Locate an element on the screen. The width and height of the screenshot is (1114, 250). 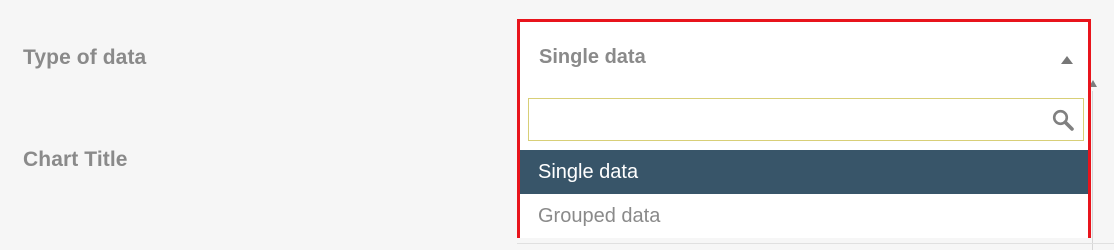
background-divider-vertical is located at coordinates (1092, 170).